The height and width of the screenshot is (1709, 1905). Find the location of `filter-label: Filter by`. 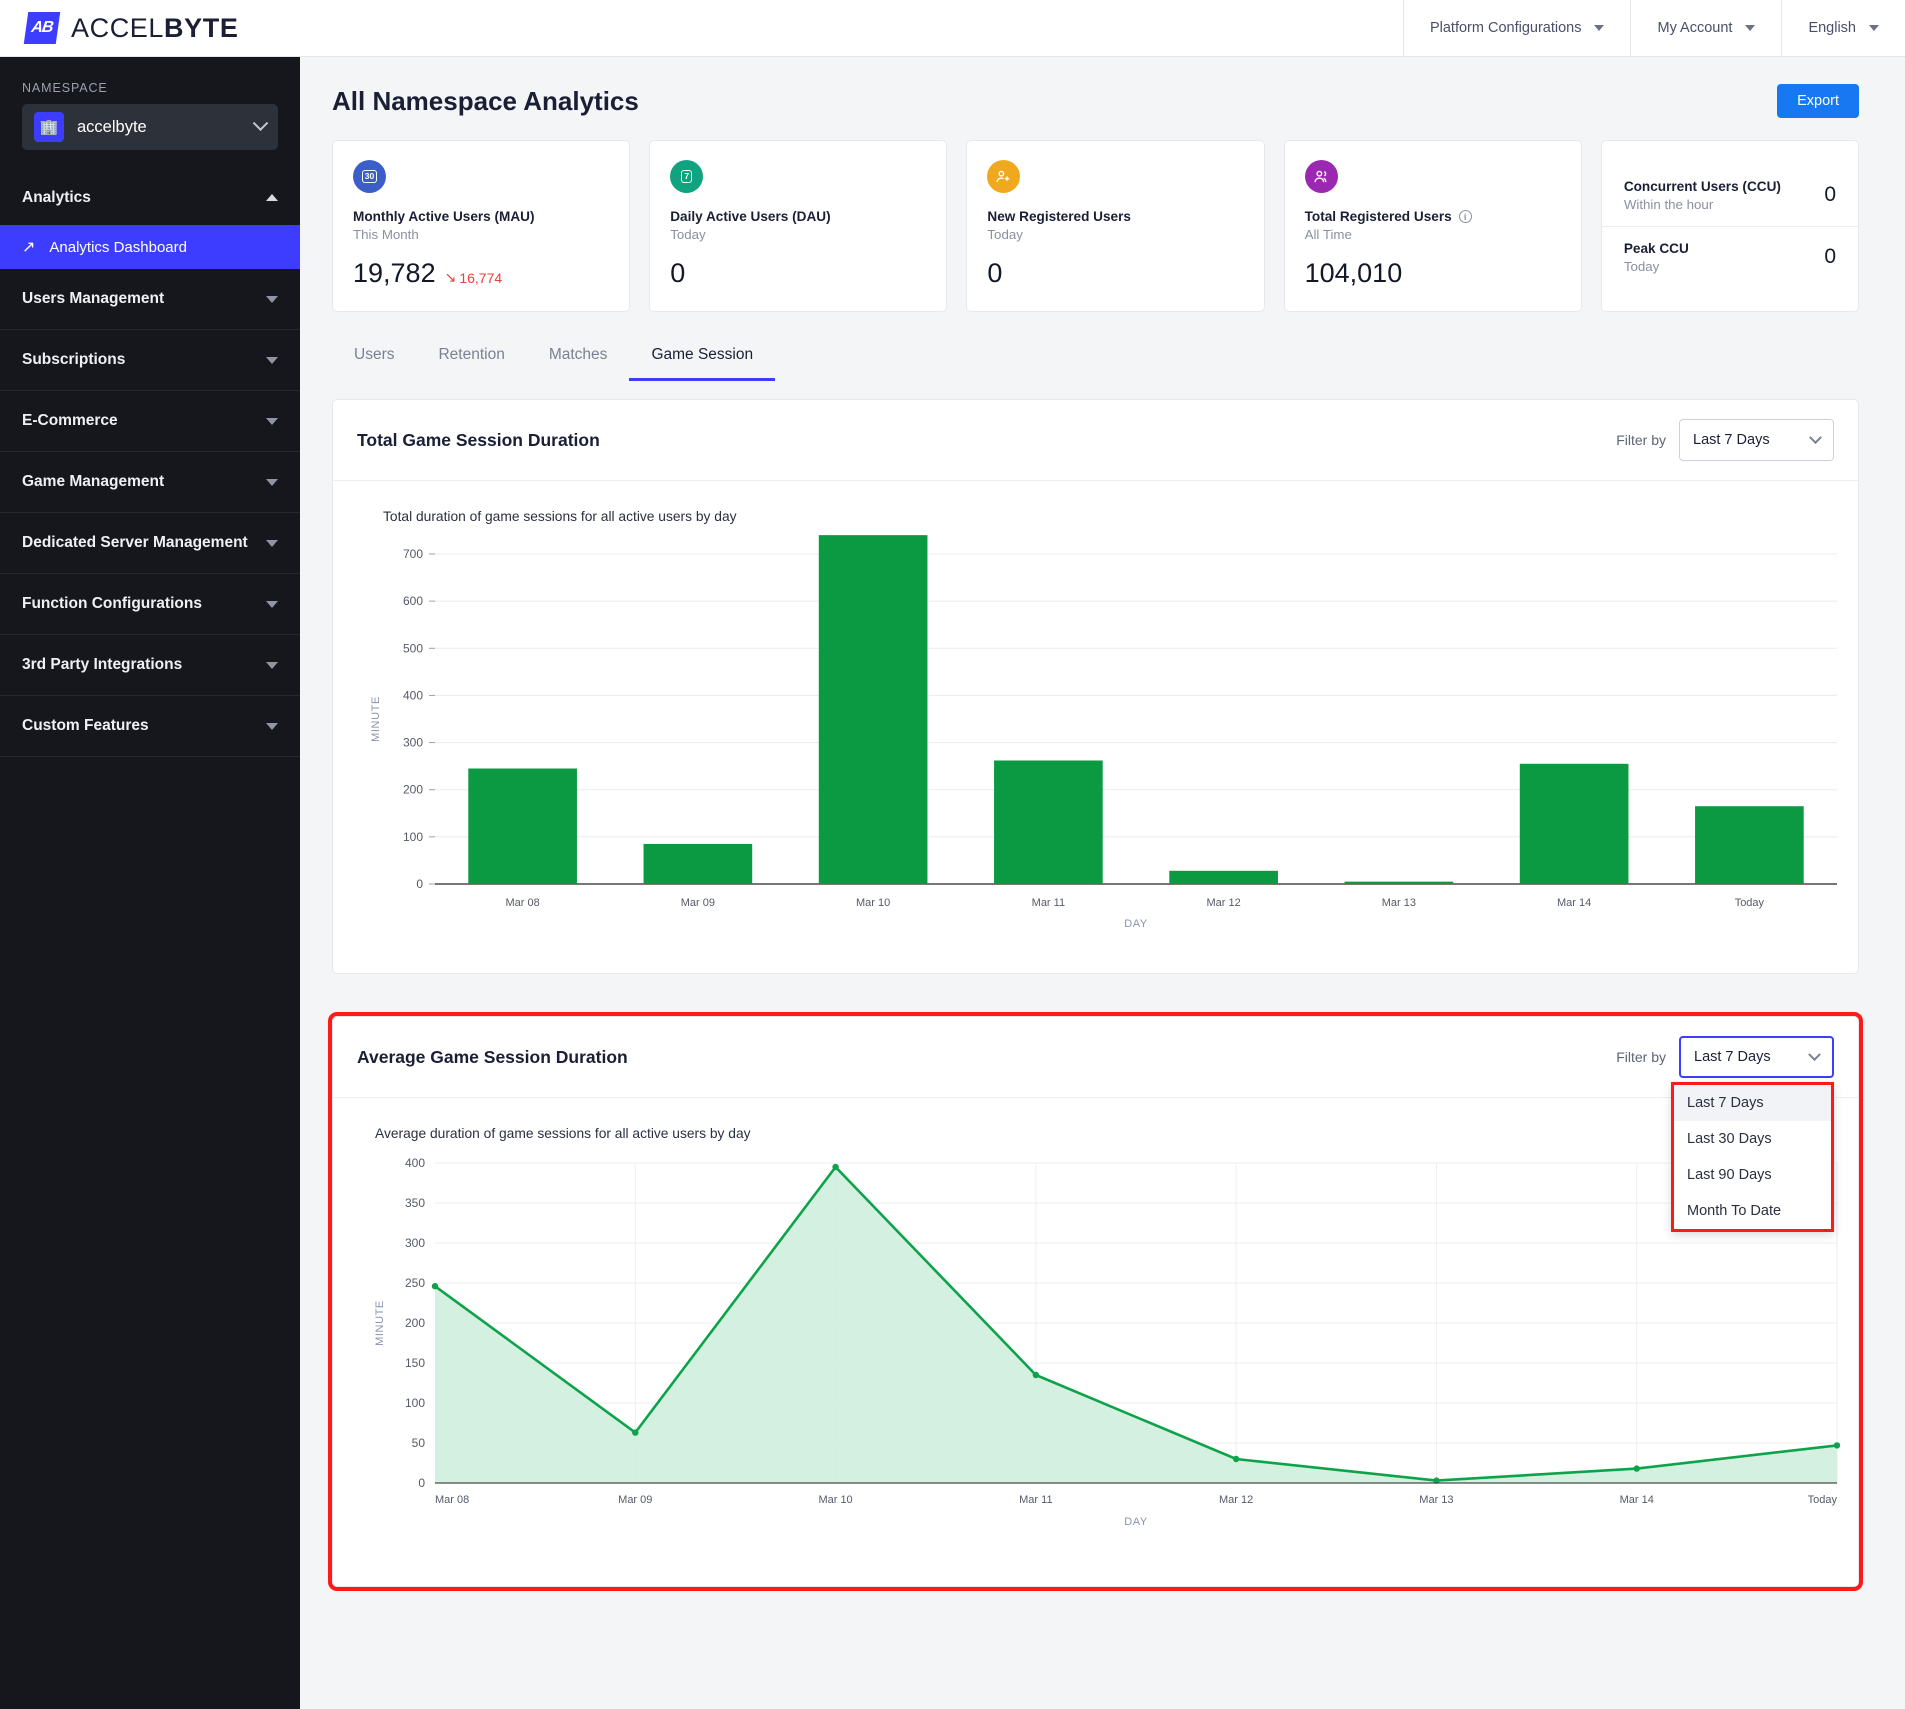

filter-label: Filter by is located at coordinates (1641, 440).